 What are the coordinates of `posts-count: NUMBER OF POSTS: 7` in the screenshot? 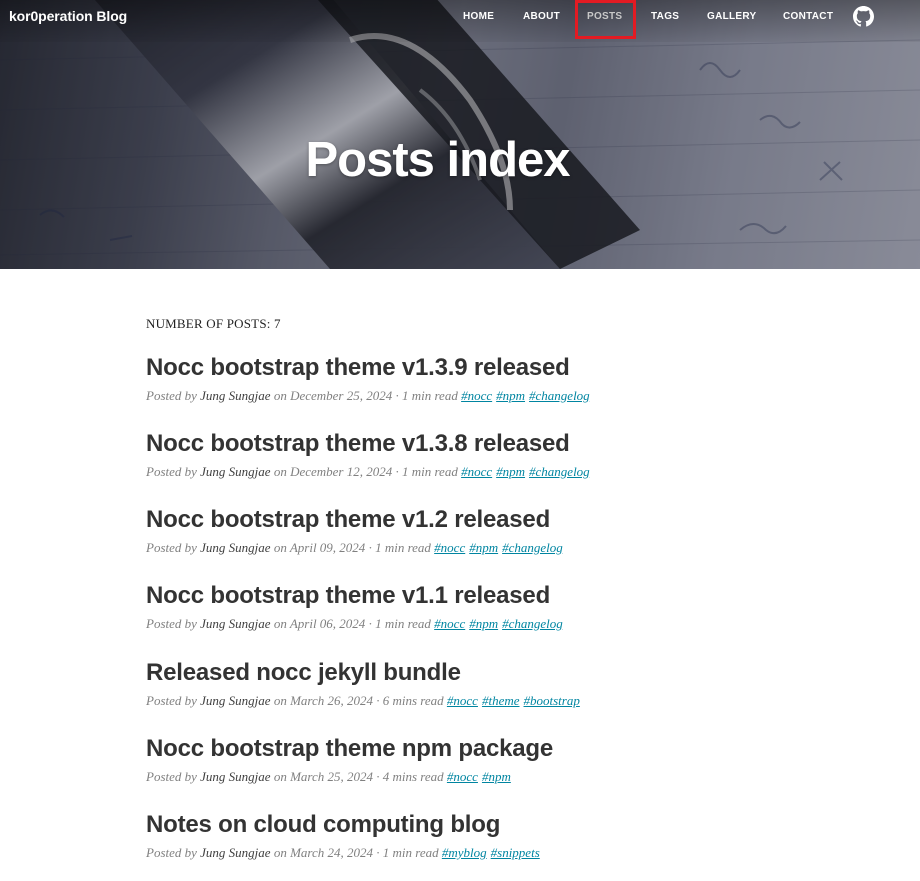 It's located at (213, 323).